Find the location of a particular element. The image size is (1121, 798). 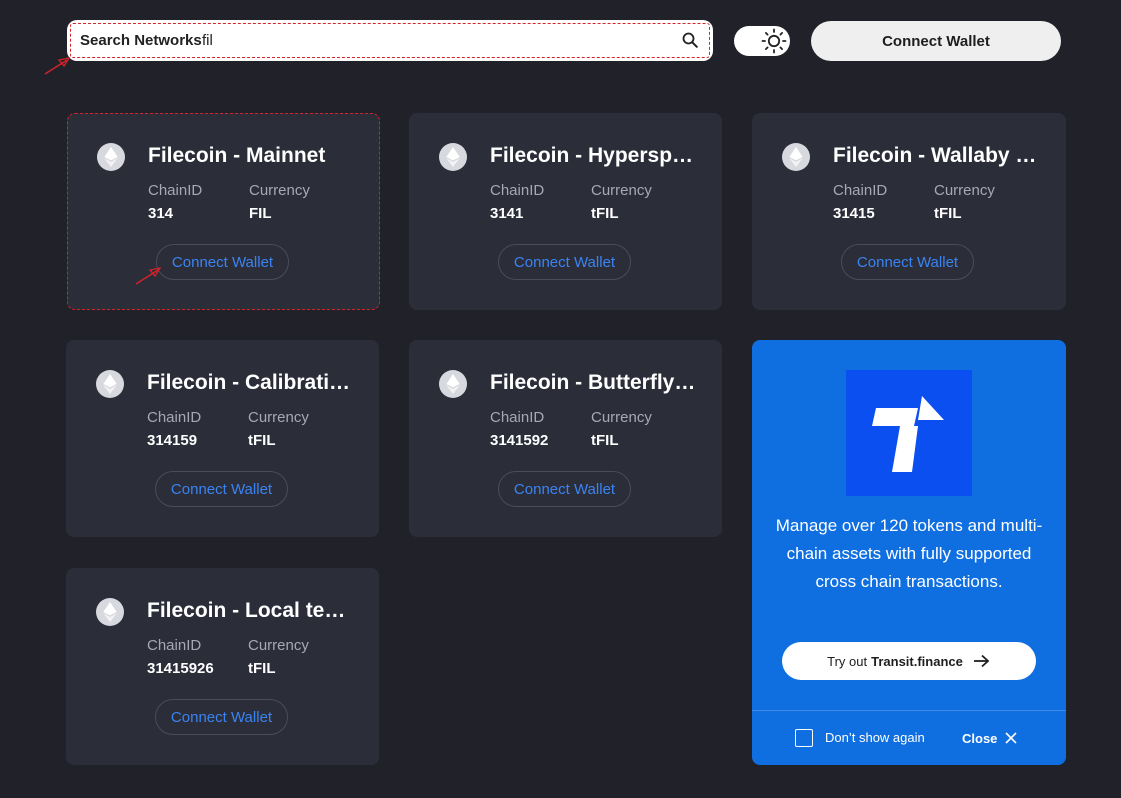

currency-value: FIL is located at coordinates (260, 213).